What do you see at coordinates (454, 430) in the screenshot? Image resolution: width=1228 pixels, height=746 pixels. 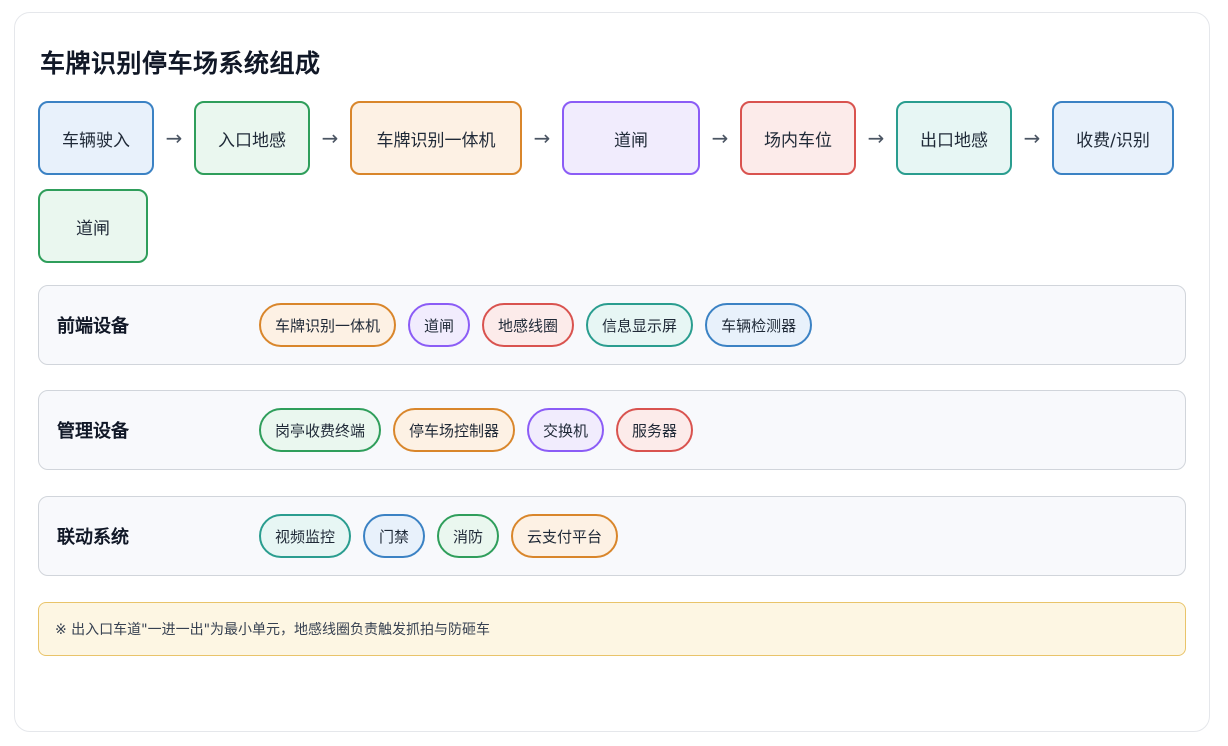 I see `component-pill: 停车场控制器` at bounding box center [454, 430].